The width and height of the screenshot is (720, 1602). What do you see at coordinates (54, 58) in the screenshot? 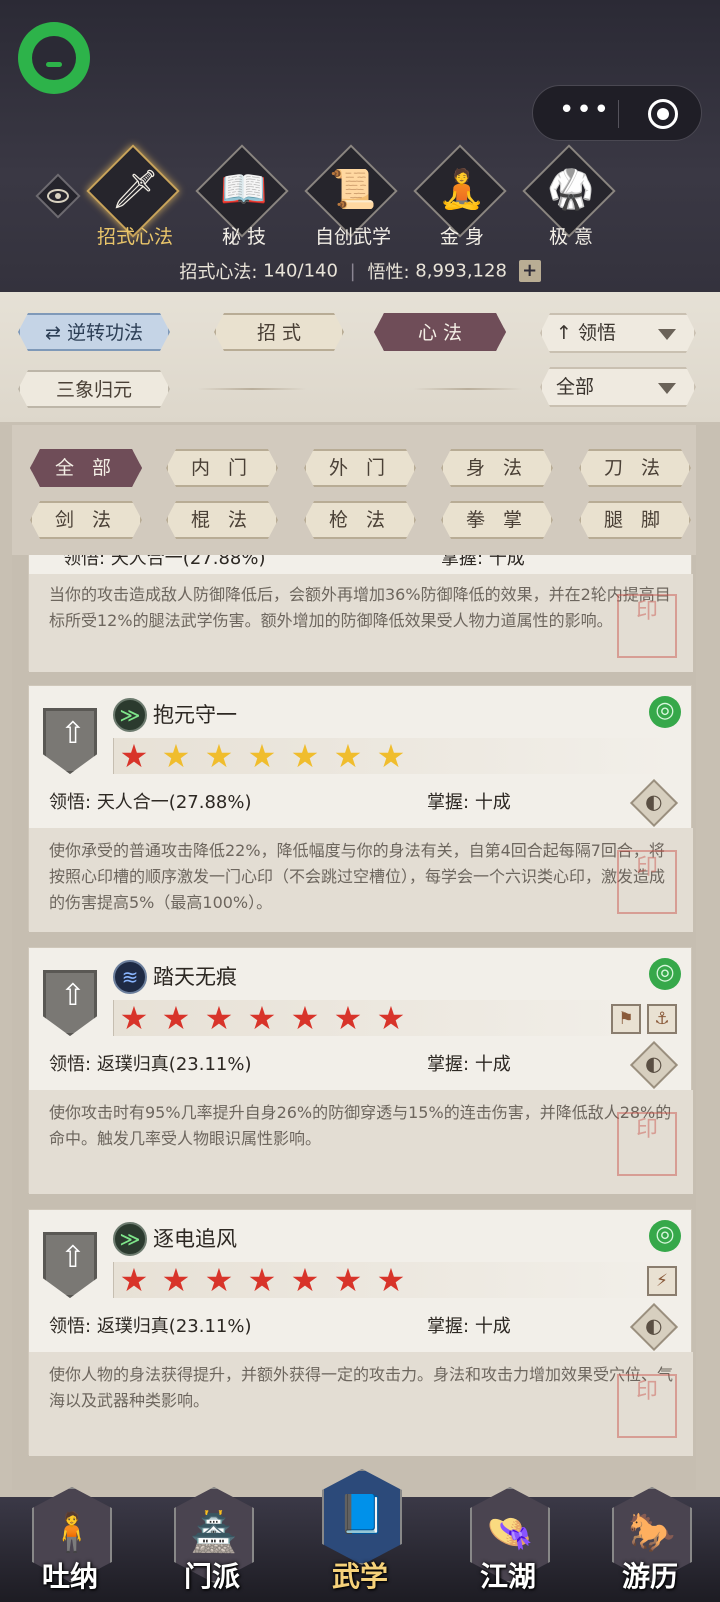
I see `chat-icon` at bounding box center [54, 58].